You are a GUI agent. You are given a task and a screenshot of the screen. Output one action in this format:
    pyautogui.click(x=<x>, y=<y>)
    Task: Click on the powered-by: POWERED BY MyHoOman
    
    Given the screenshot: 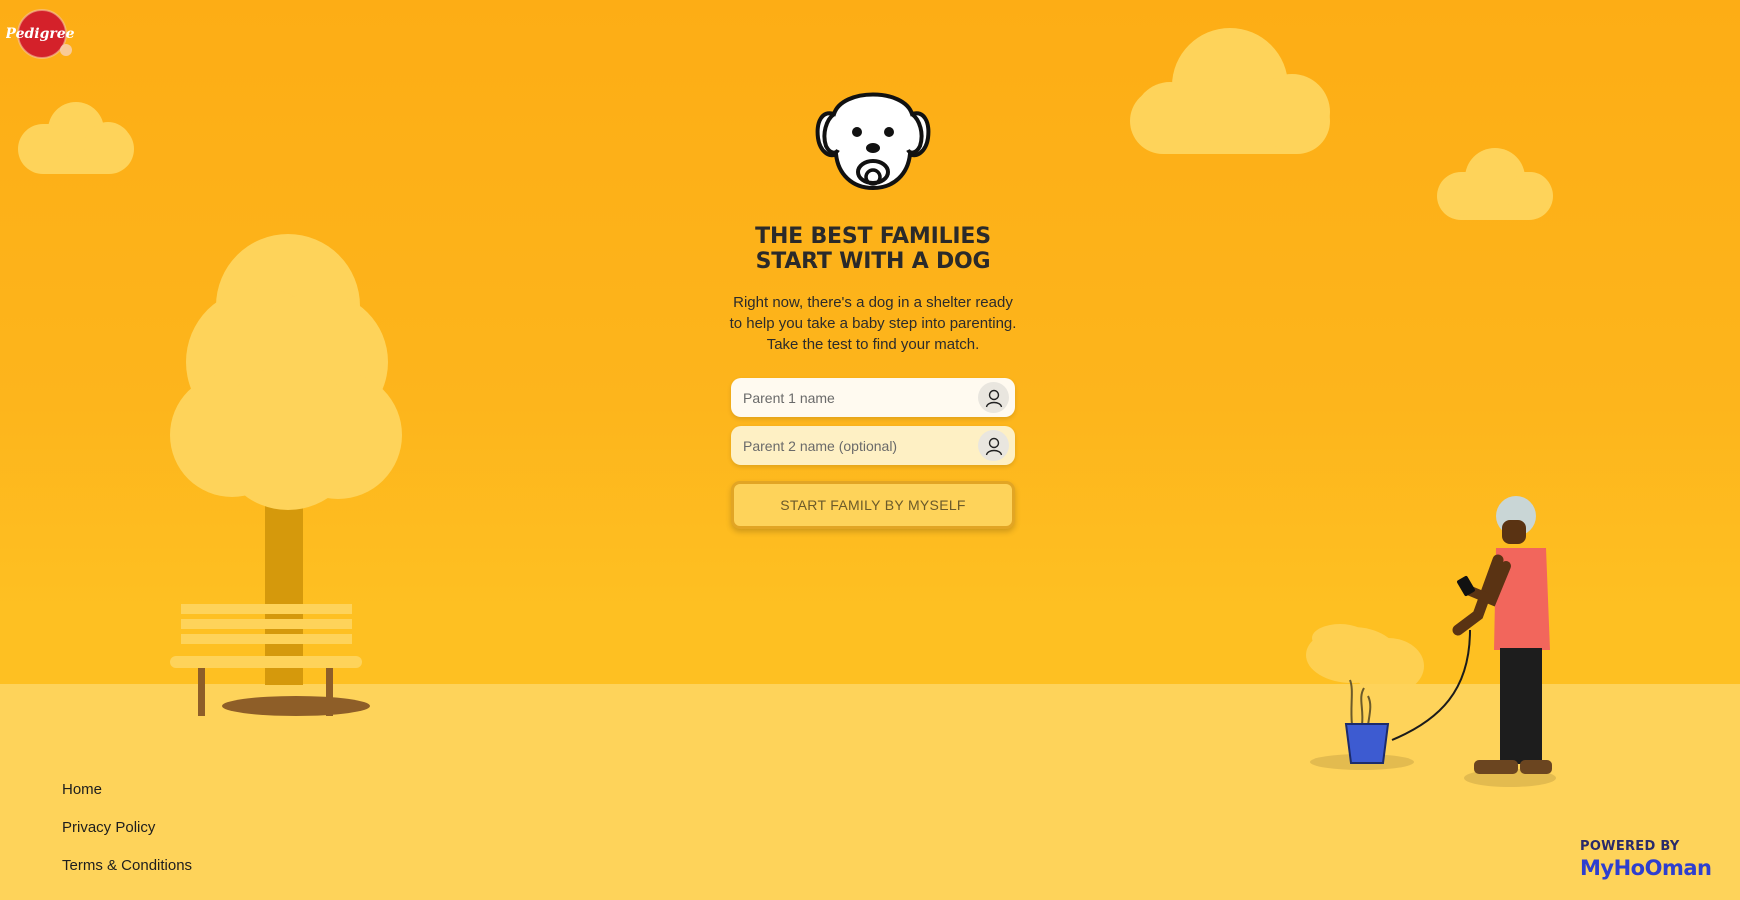 What is the action you would take?
    pyautogui.click(x=1650, y=859)
    